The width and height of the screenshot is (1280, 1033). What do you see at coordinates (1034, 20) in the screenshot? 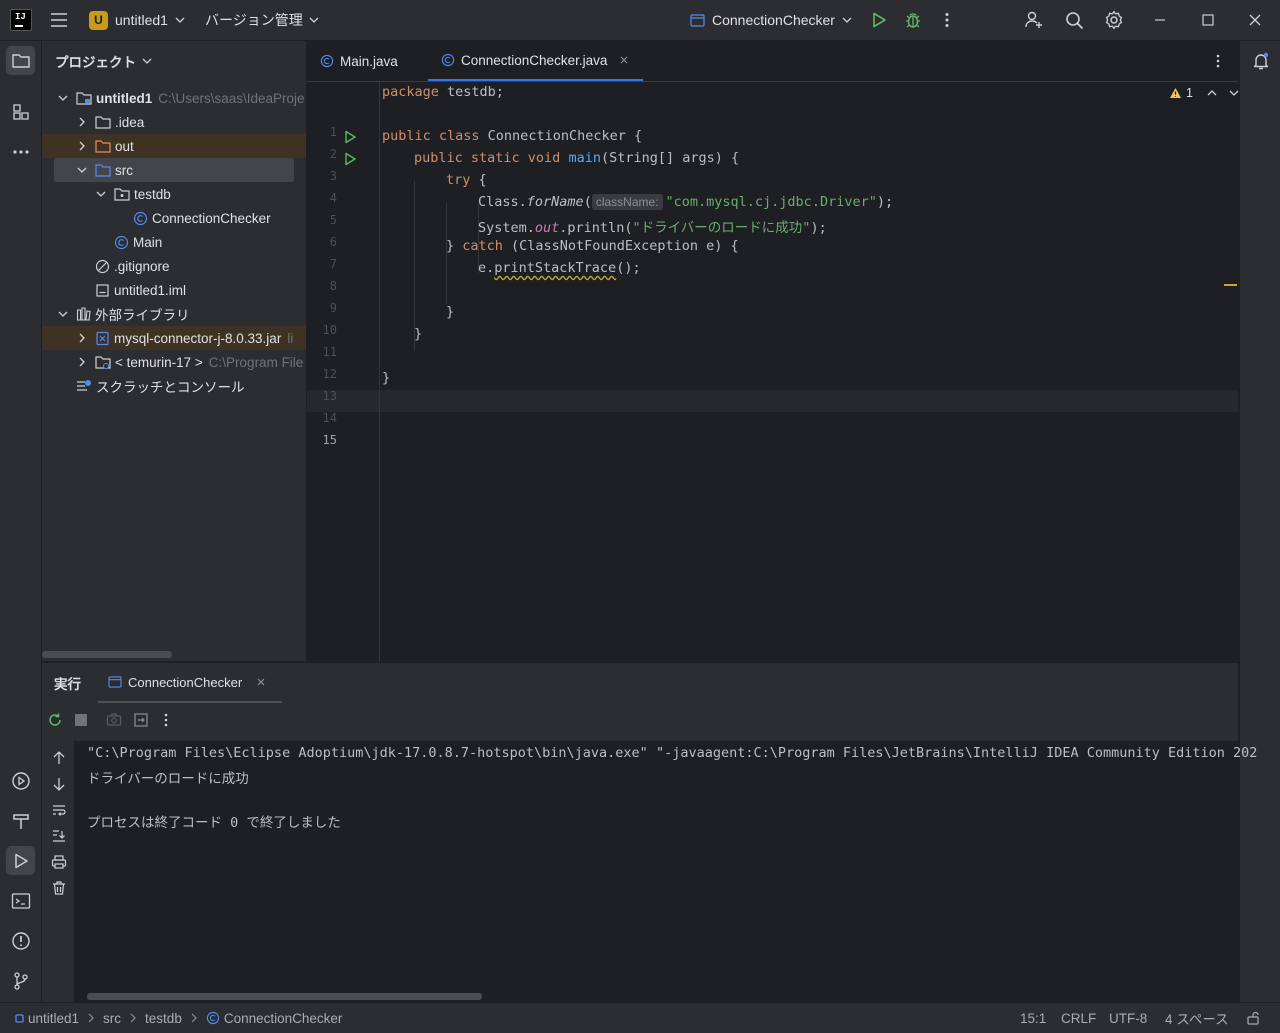
I see `code-with-me-button` at bounding box center [1034, 20].